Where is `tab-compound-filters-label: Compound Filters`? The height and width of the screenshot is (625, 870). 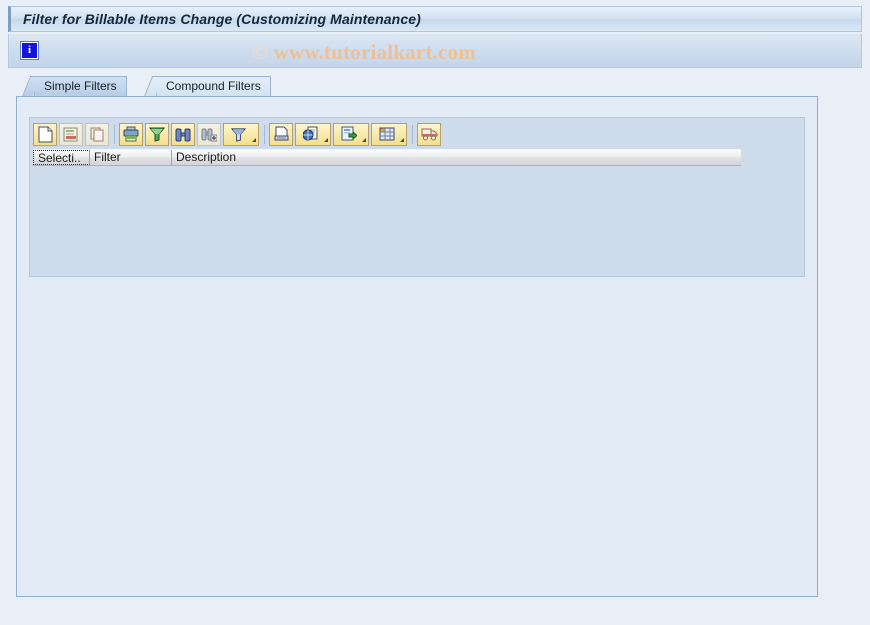 tab-compound-filters-label: Compound Filters is located at coordinates (213, 86).